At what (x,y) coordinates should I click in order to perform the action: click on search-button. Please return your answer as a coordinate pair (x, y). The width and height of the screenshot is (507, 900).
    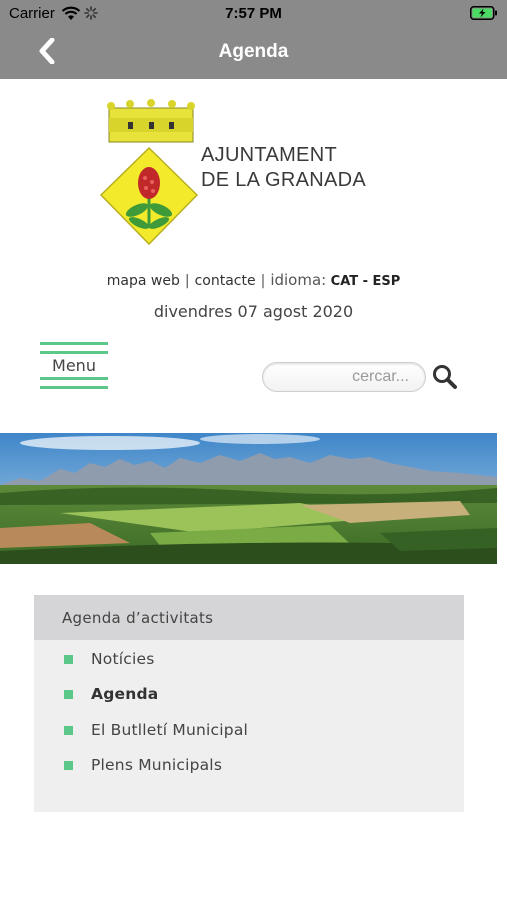
    Looking at the image, I should click on (445, 377).